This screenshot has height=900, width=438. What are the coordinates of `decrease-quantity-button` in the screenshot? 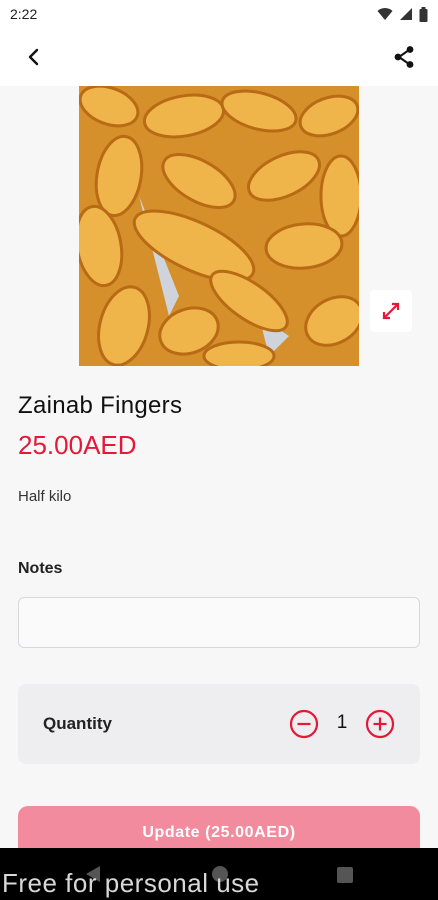 It's located at (304, 724).